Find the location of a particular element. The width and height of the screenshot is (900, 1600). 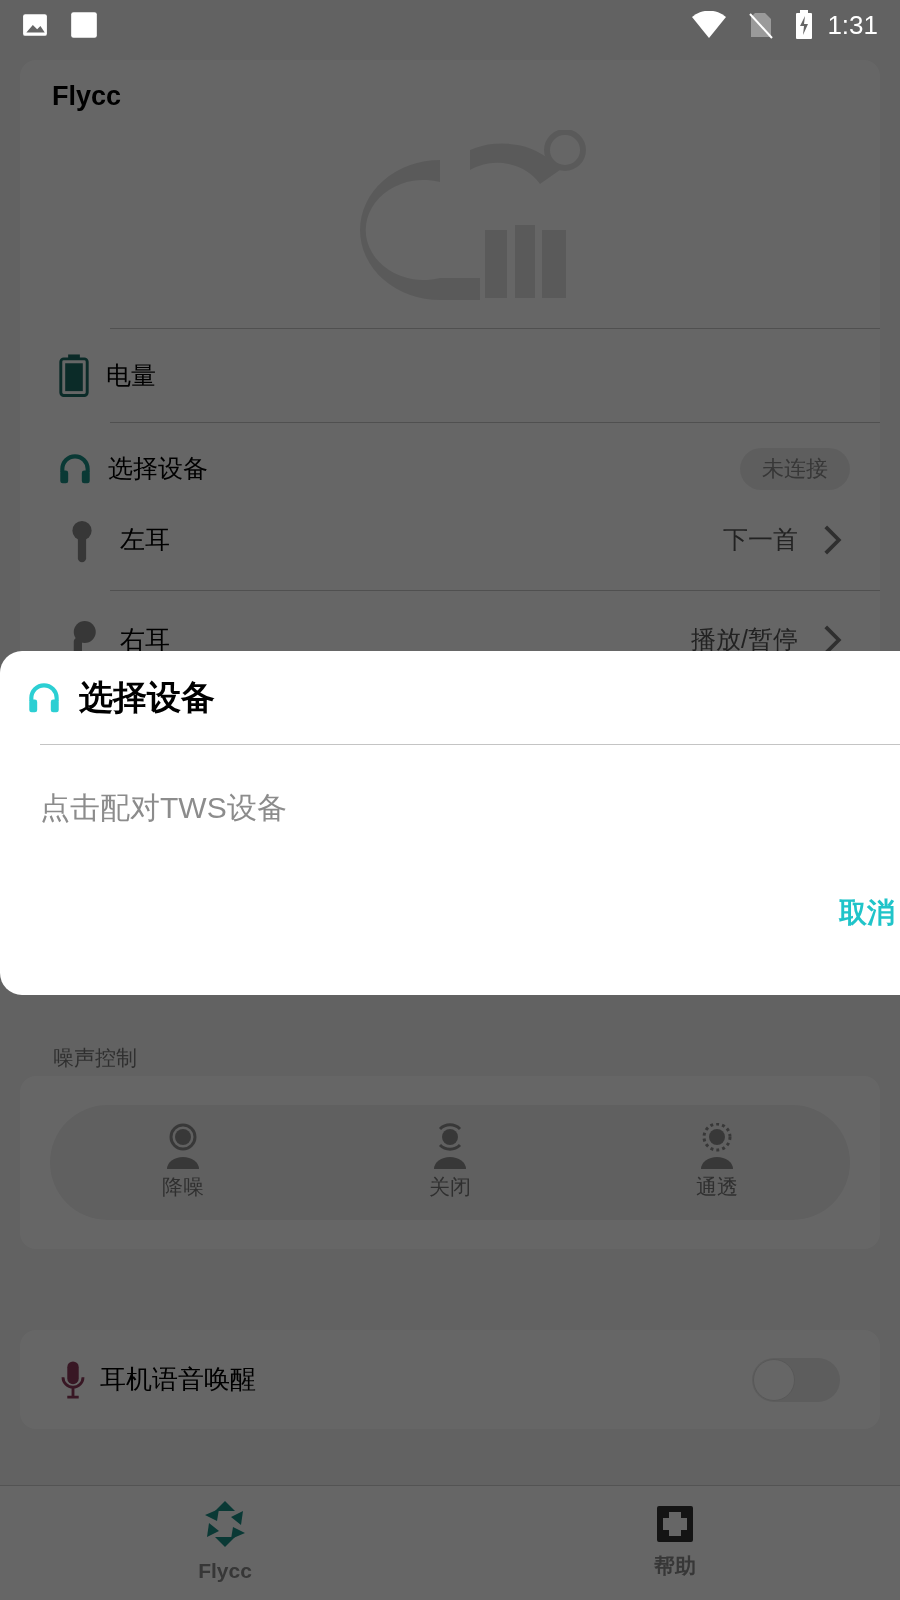

dialog-title: 选择设备 is located at coordinates (147, 697).